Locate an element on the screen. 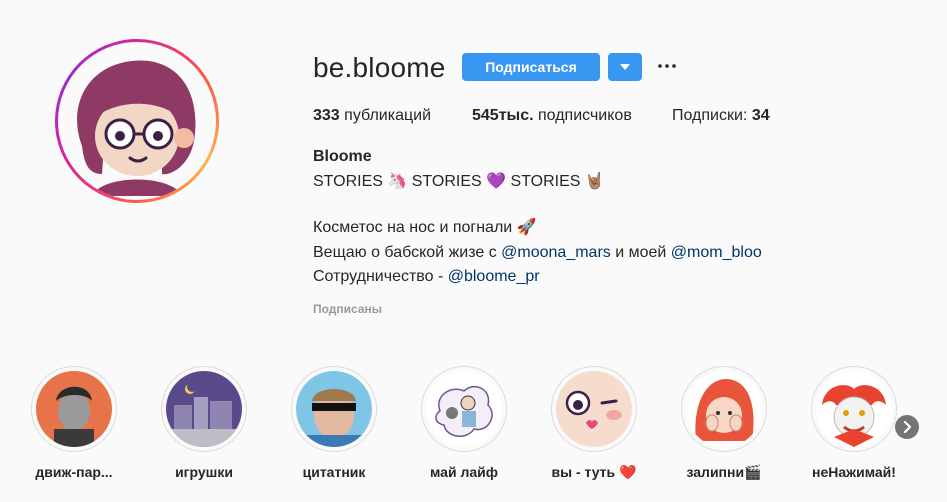  followers-count: 545тыс. is located at coordinates (503, 115).